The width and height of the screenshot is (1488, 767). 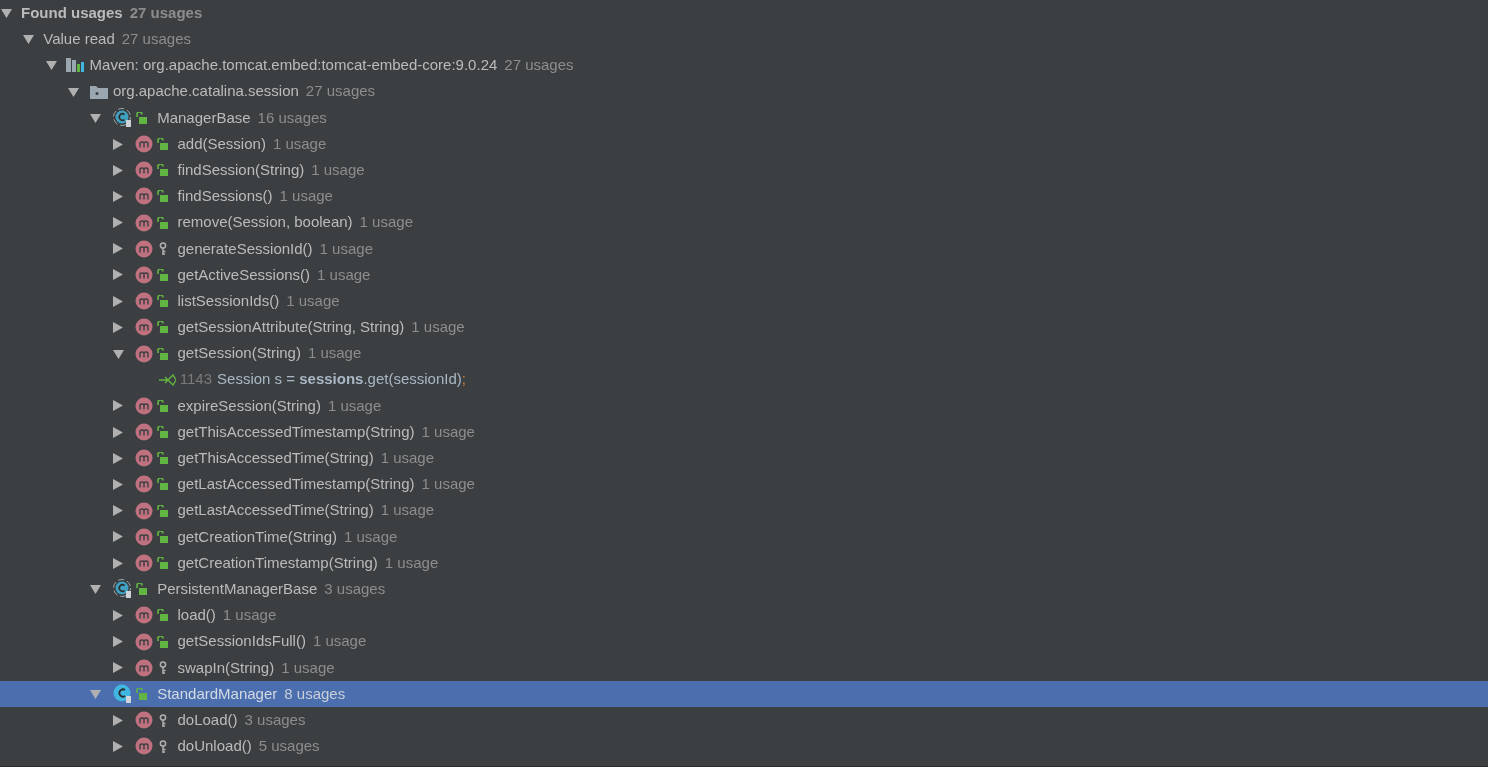 What do you see at coordinates (744, 170) in the screenshot?
I see `tree-row: findSession(String) 1 usage` at bounding box center [744, 170].